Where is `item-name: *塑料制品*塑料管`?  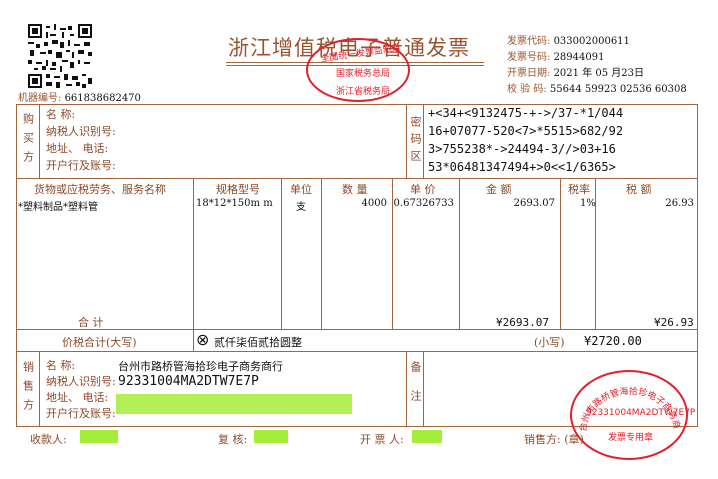 item-name: *塑料制品*塑料管 is located at coordinates (58, 207).